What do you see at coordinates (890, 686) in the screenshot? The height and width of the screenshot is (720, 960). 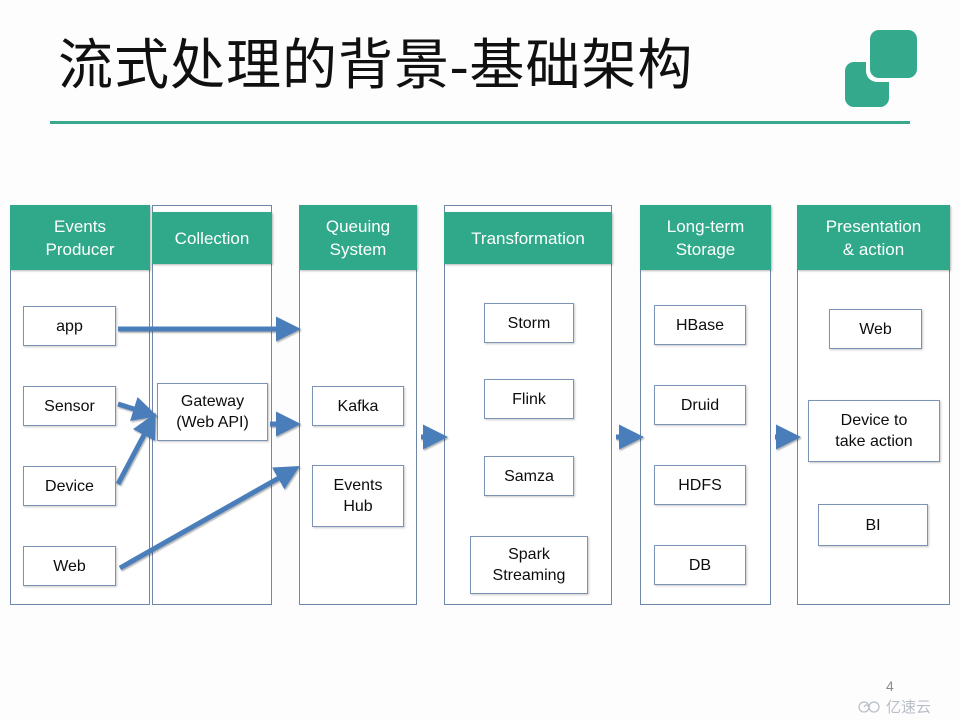 I see `page-number: 4` at bounding box center [890, 686].